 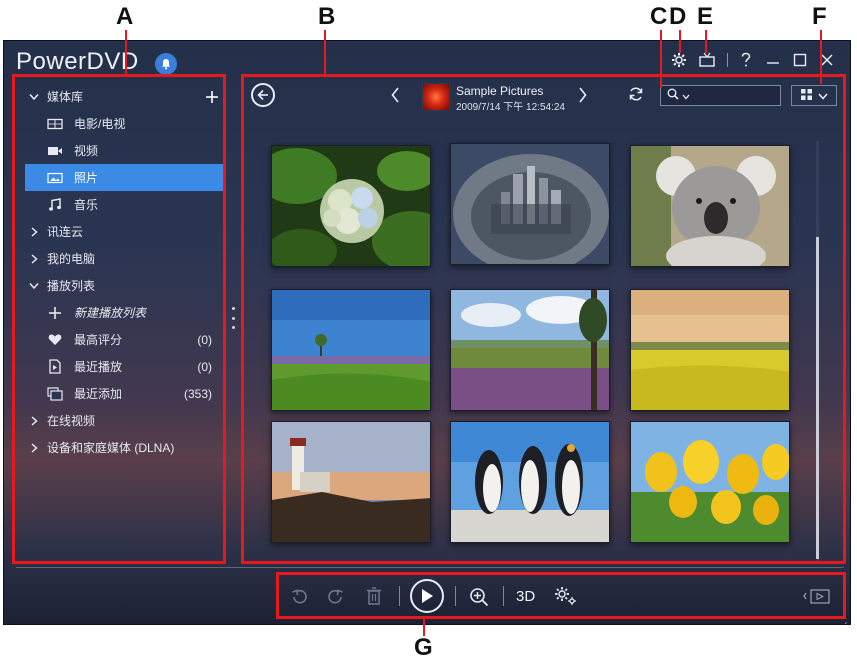 I want to click on callout-label-c: C, so click(x=659, y=16).